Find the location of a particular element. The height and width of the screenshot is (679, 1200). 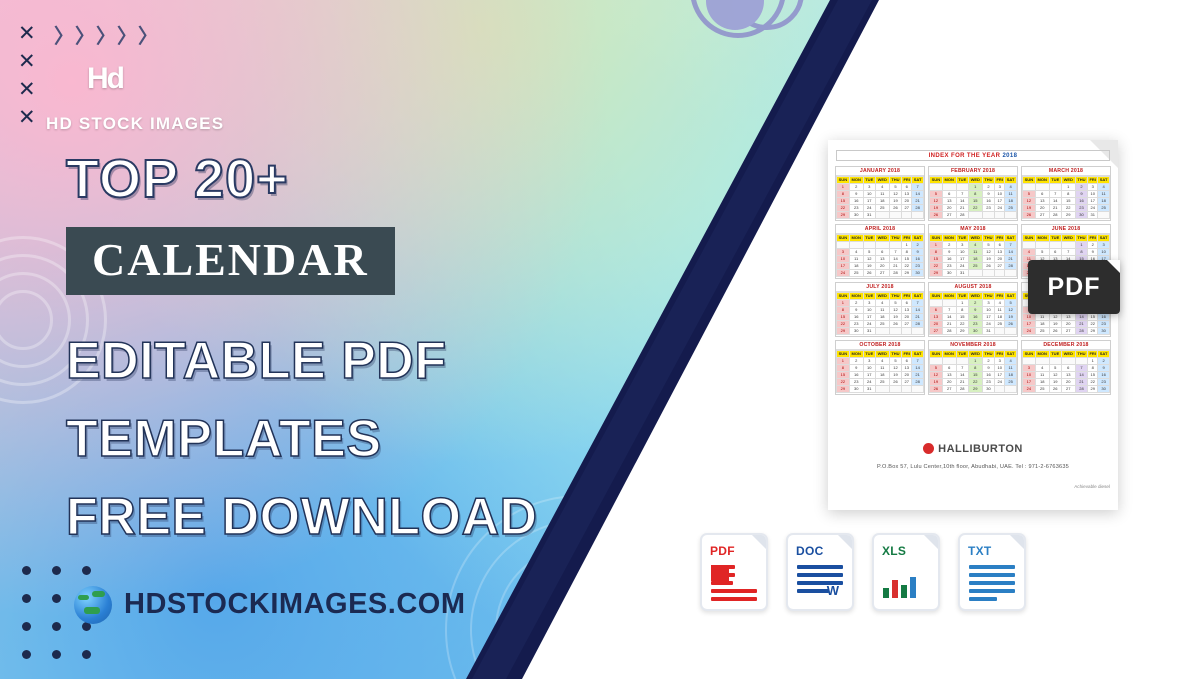

pdf-file-label: PDF is located at coordinates (722, 551).